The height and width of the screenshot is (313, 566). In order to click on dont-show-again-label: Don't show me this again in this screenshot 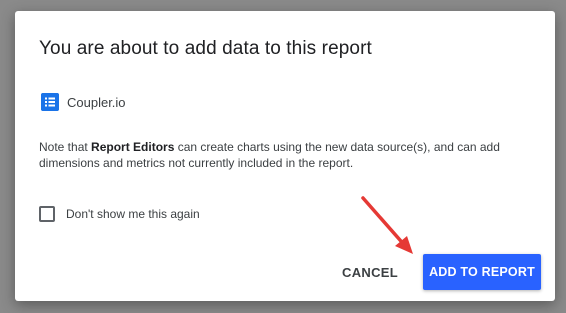, I will do `click(133, 214)`.